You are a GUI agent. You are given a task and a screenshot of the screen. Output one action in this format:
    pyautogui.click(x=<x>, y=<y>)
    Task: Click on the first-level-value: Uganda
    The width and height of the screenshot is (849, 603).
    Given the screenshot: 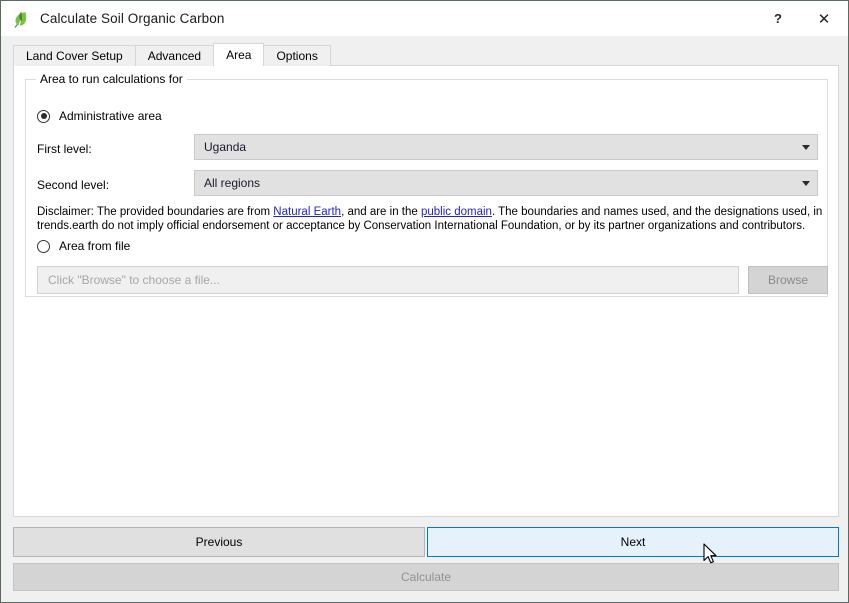 What is the action you would take?
    pyautogui.click(x=225, y=147)
    